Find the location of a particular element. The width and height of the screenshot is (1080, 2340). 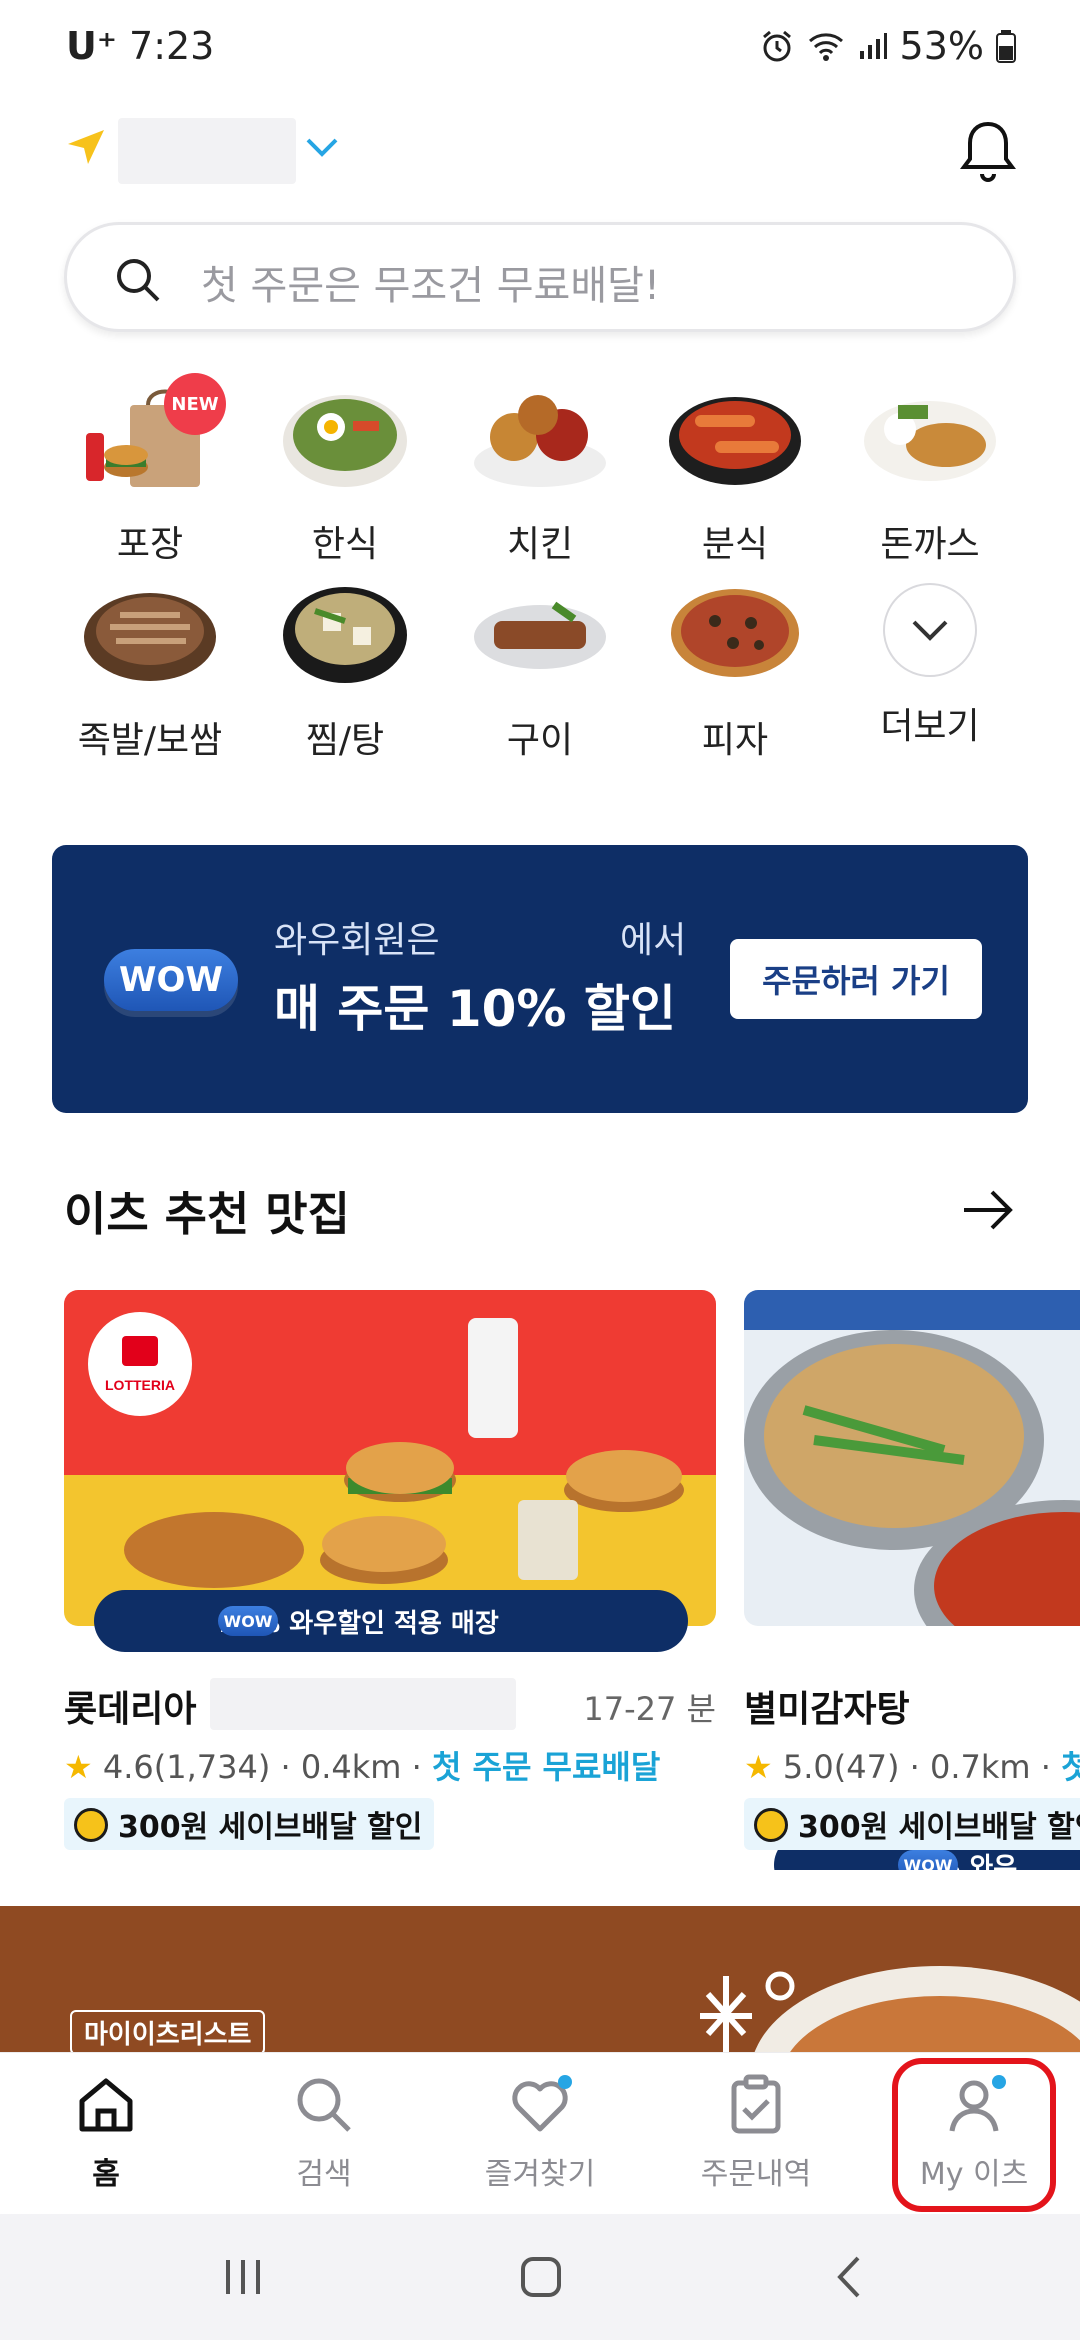

address-selector is located at coordinates (207, 151).